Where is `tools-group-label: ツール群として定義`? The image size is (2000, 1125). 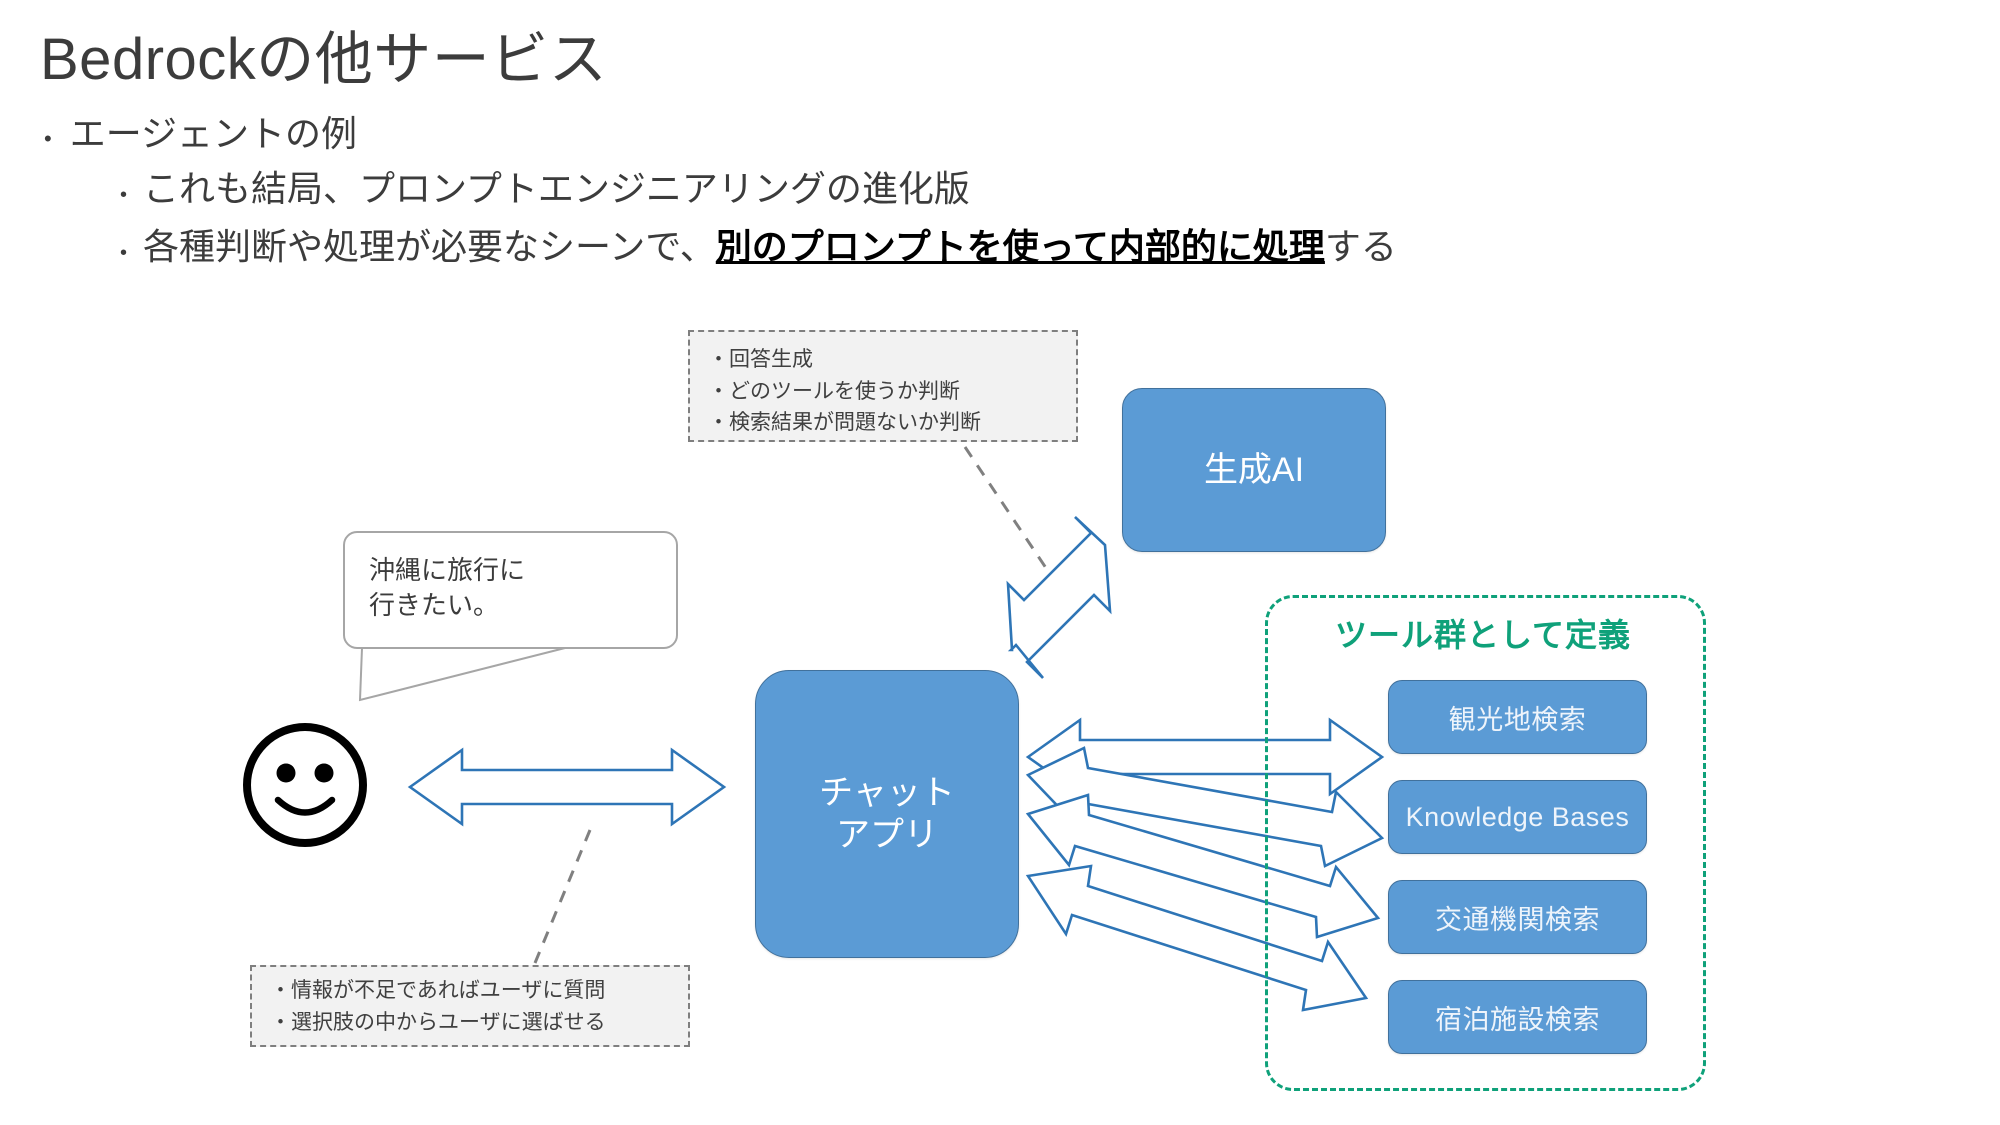 tools-group-label: ツール群として定義 is located at coordinates (1483, 635).